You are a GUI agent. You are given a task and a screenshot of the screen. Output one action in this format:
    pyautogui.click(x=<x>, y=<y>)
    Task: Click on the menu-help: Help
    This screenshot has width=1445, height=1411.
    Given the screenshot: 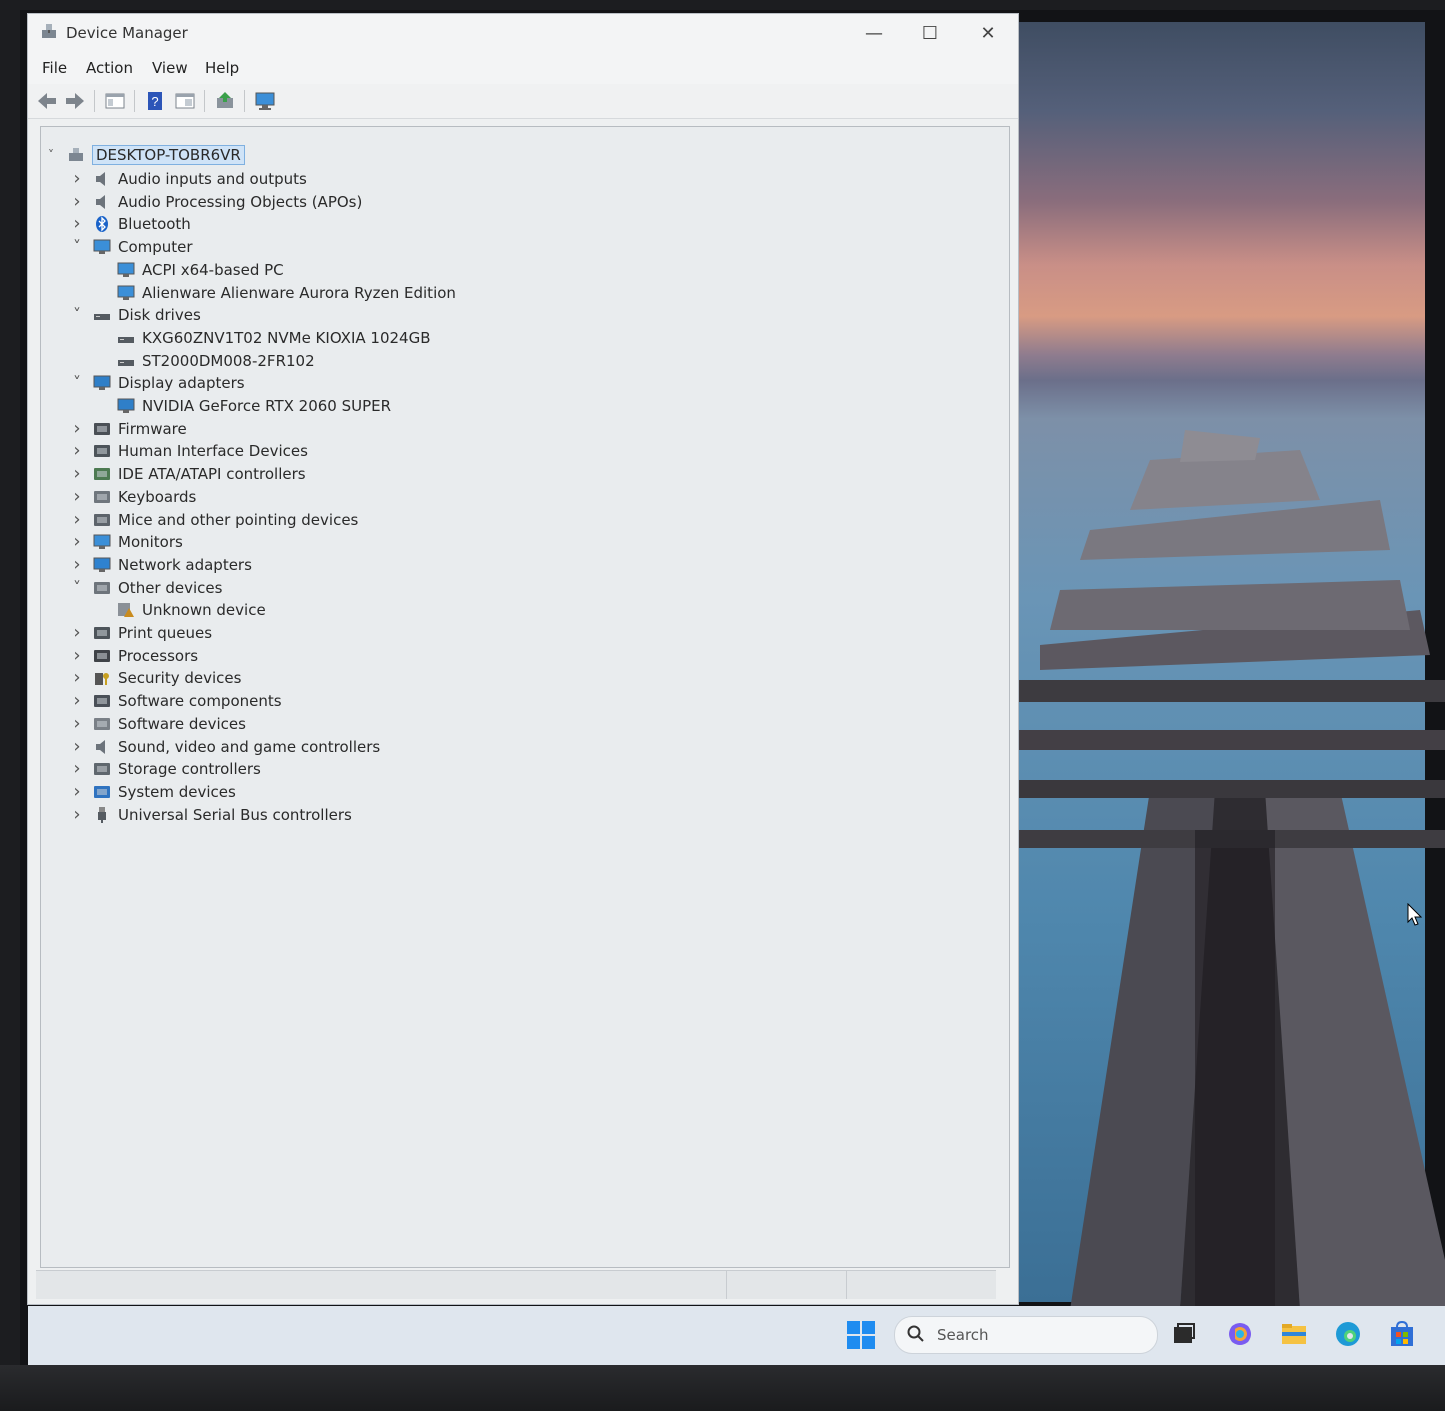 What is the action you would take?
    pyautogui.click(x=222, y=68)
    